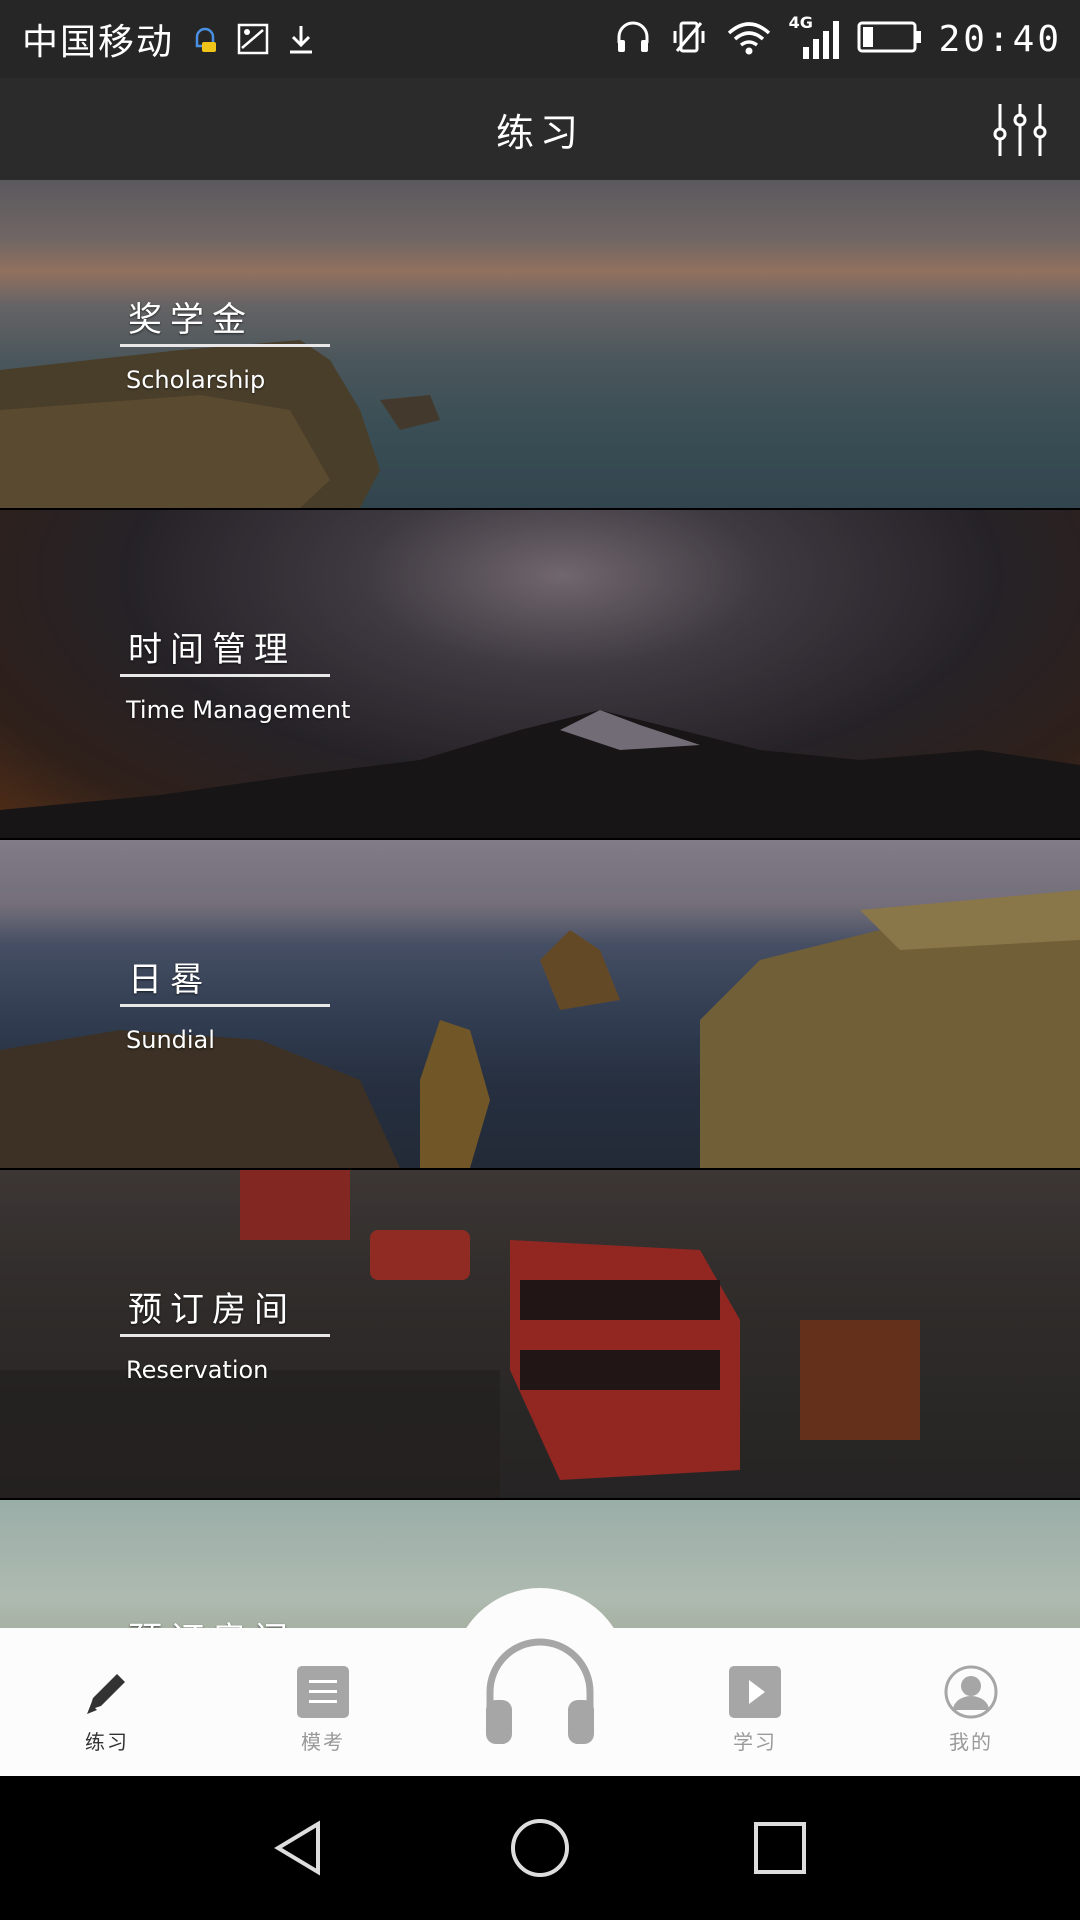 This screenshot has width=1080, height=1920. Describe the element at coordinates (539, 132) in the screenshot. I see `page-title: 练习` at that location.